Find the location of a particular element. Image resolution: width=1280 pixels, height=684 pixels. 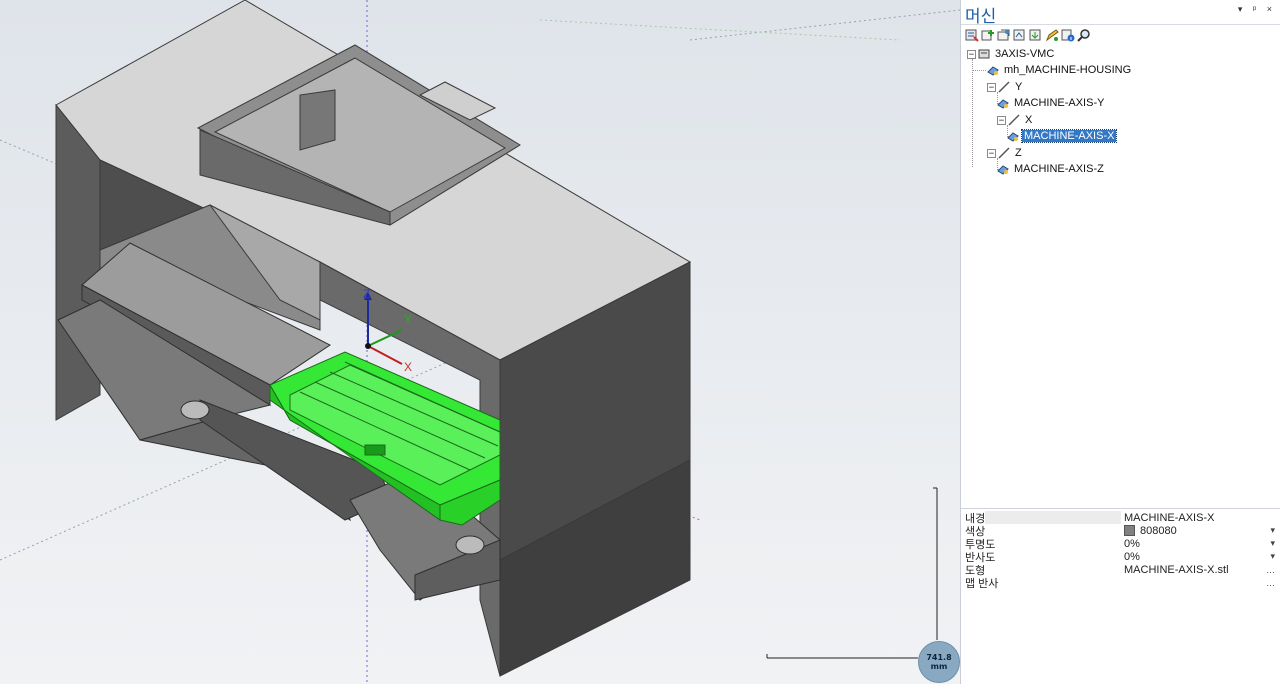

tree-label-axis-z: MACHINE-AXIS-Z is located at coordinates (1059, 169).